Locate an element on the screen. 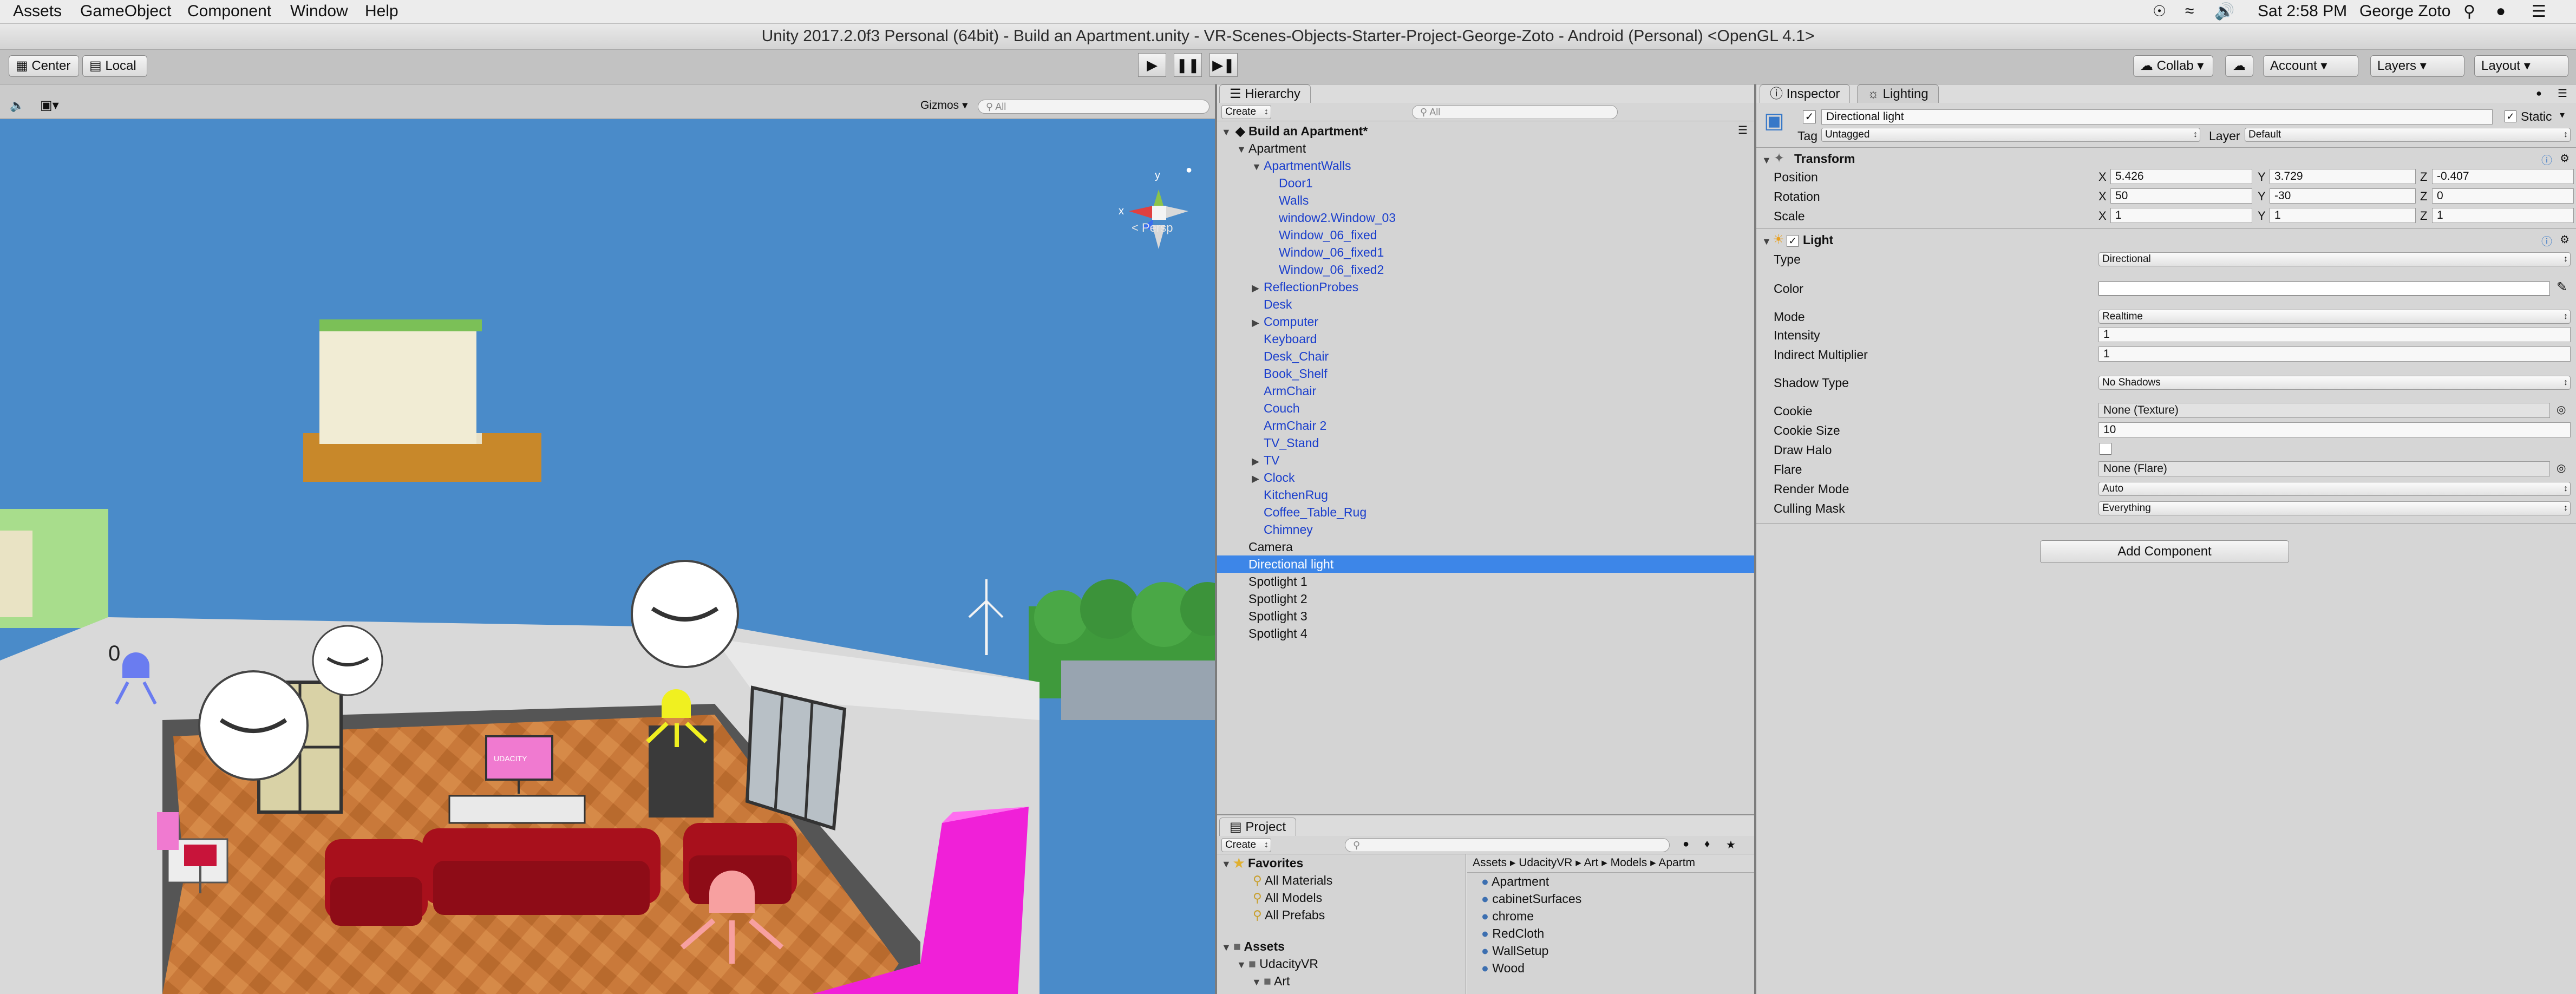 The height and width of the screenshot is (994, 2576). rotation-y-field: -30 is located at coordinates (2343, 196).